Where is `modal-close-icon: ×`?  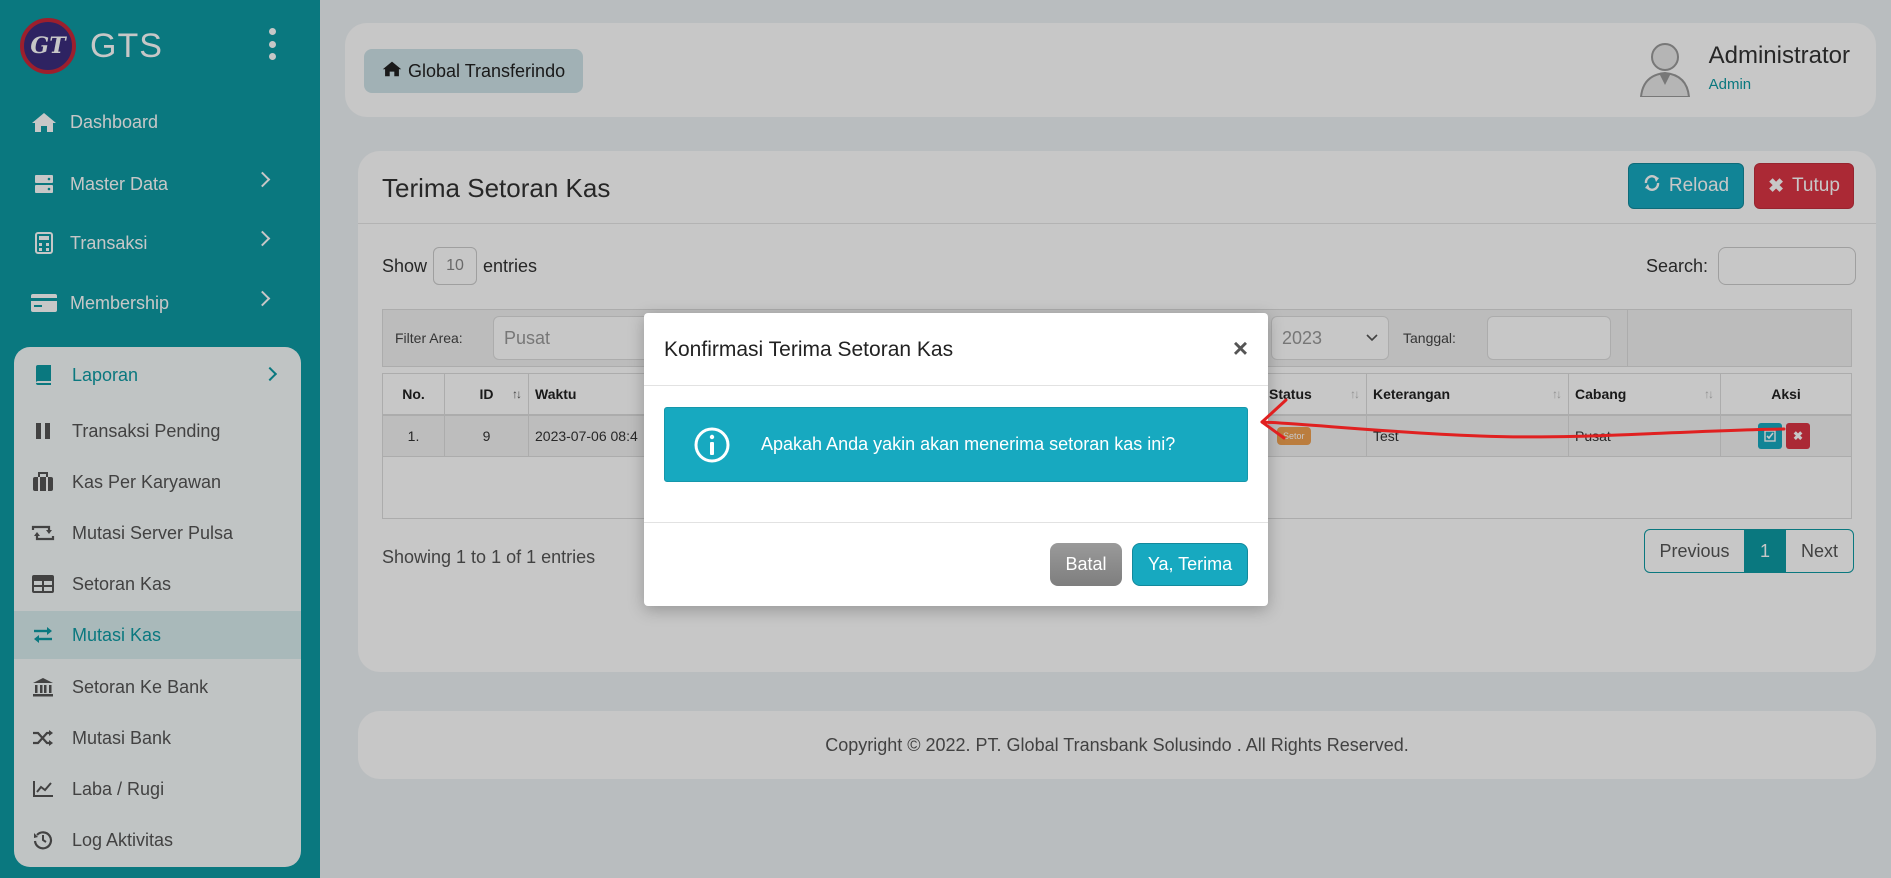
modal-close-icon: × is located at coordinates (1240, 348).